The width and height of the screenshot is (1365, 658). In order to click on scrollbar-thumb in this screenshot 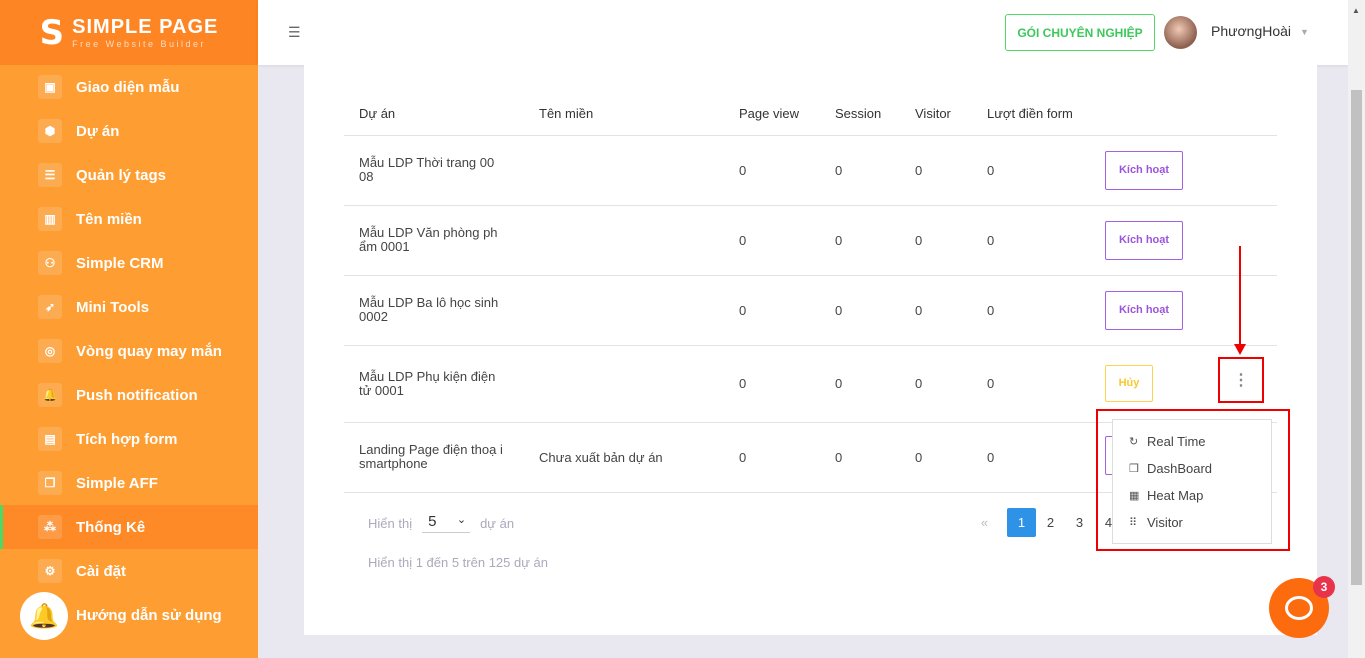, I will do `click(1356, 337)`.